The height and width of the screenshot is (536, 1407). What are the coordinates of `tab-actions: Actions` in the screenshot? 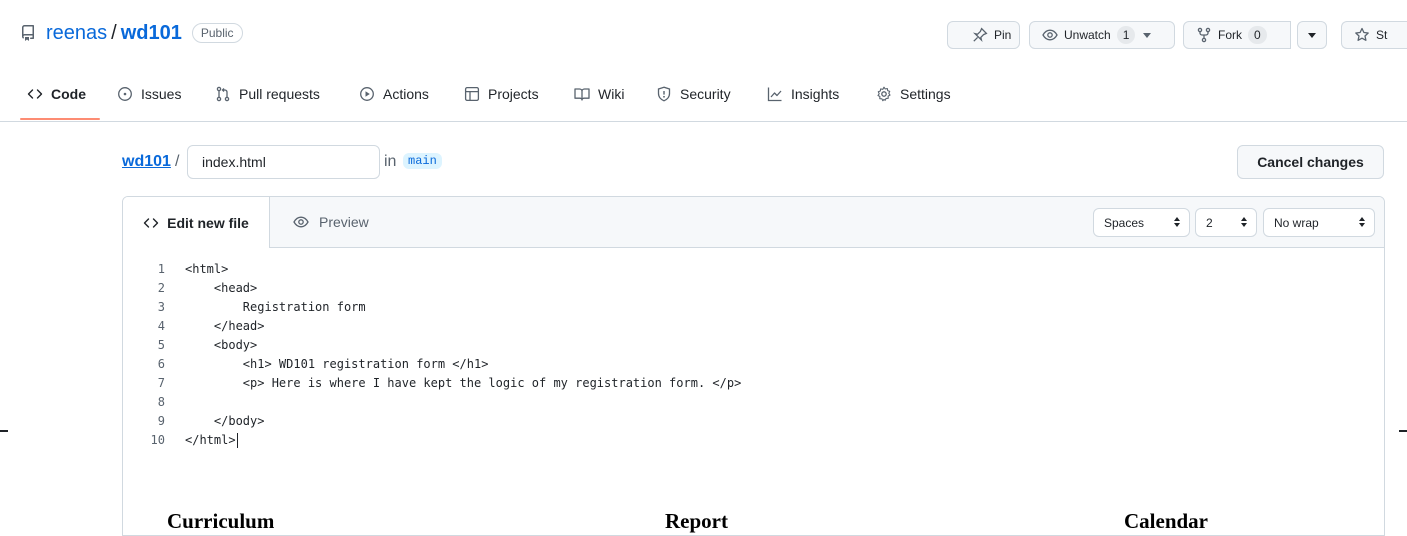 It's located at (394, 94).